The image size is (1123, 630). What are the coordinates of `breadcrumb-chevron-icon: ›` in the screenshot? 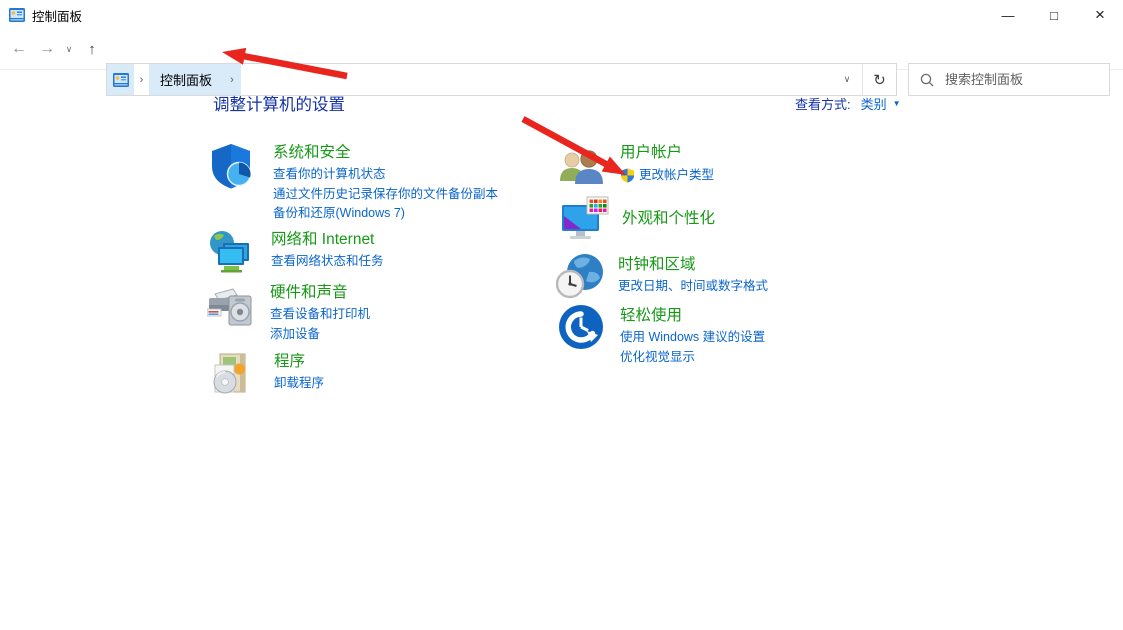 It's located at (141, 79).